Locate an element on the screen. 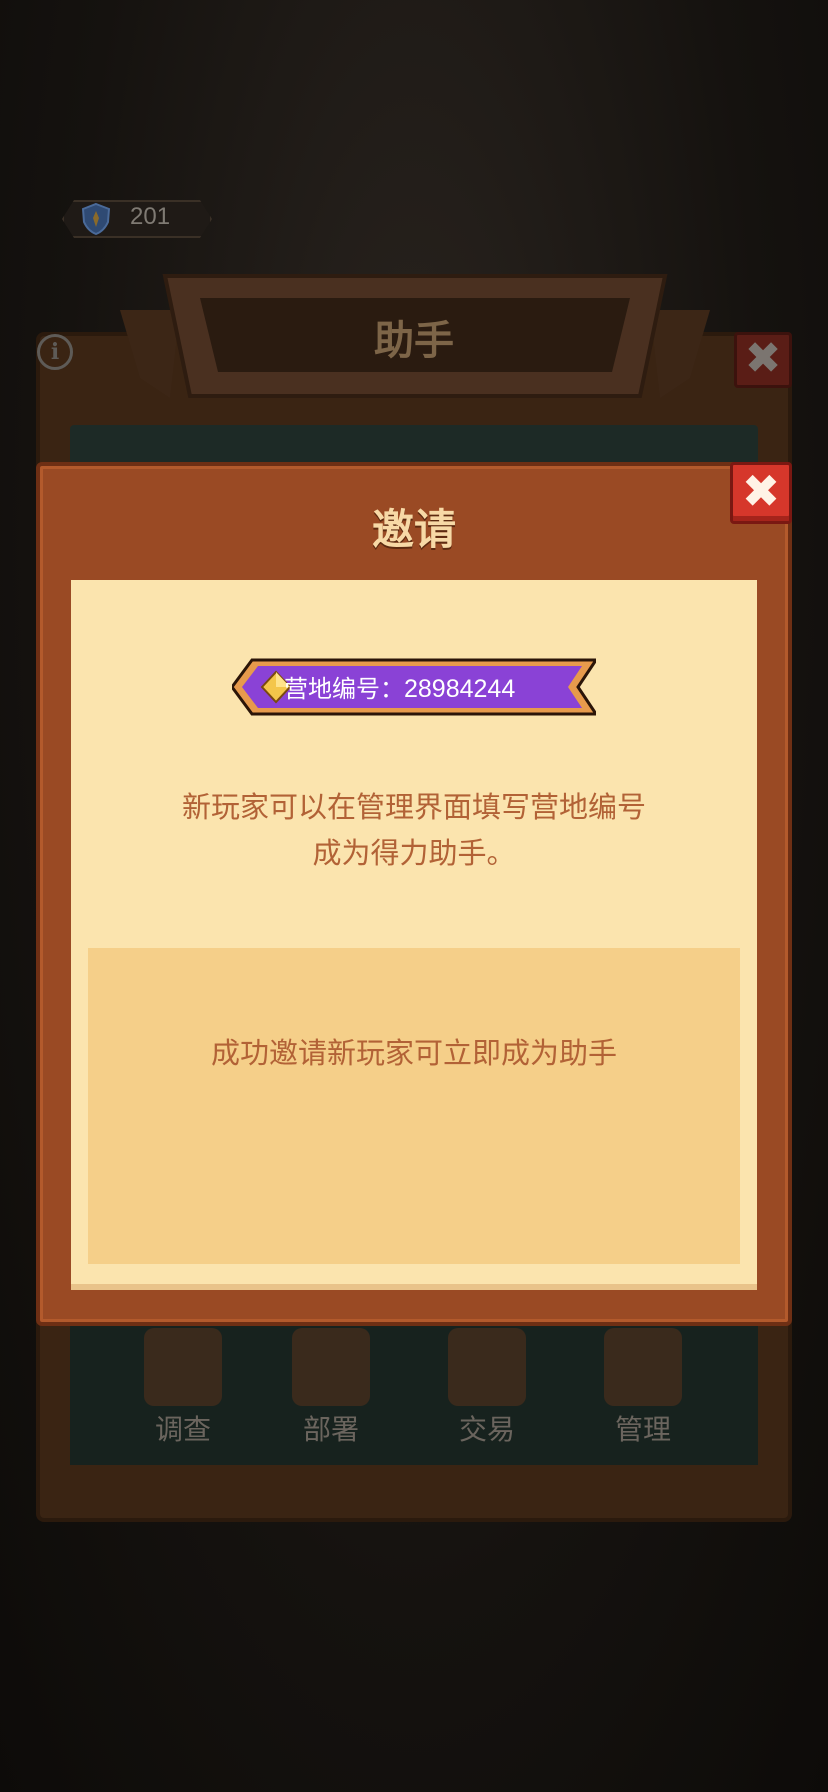  tool-deploy: 部署 is located at coordinates (331, 1388).